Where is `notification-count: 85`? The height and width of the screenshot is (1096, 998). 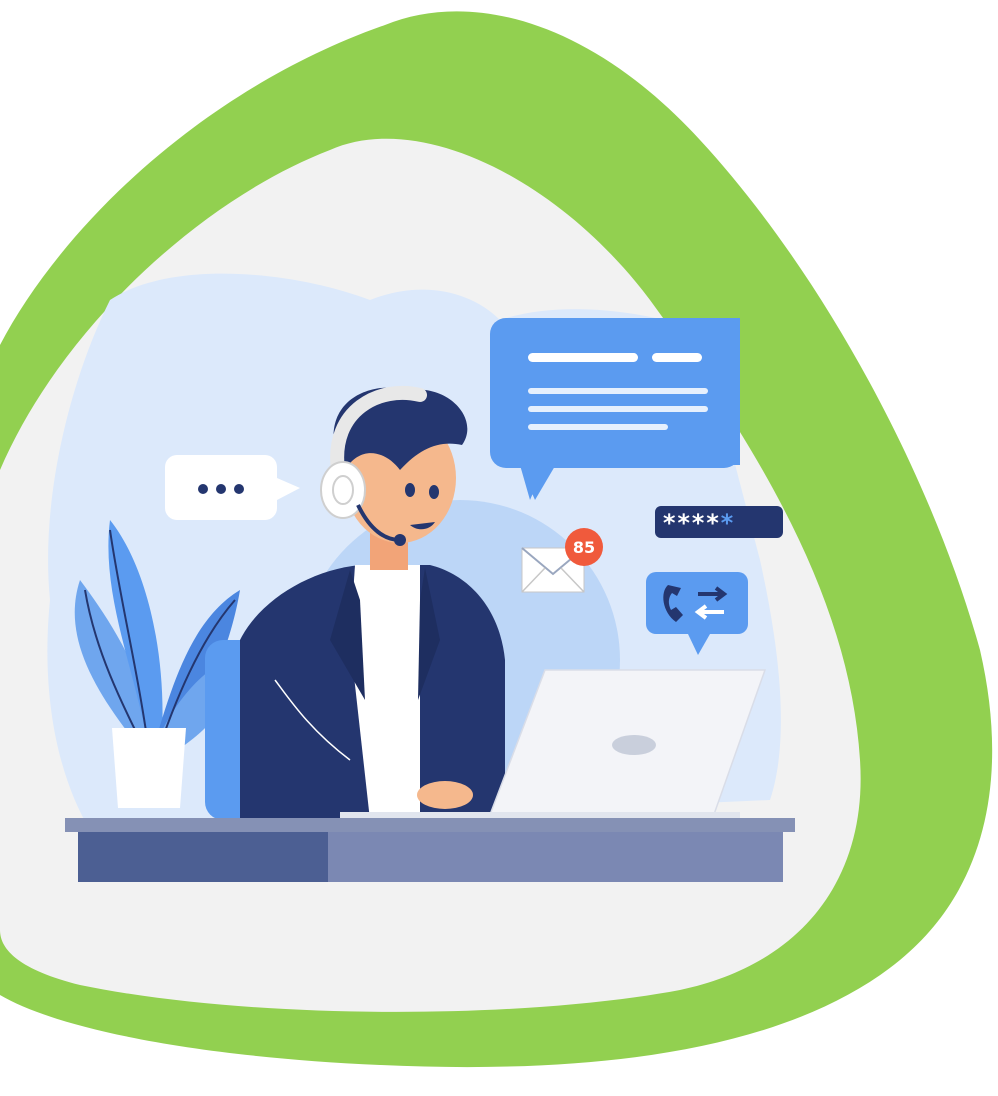 notification-count: 85 is located at coordinates (584, 547).